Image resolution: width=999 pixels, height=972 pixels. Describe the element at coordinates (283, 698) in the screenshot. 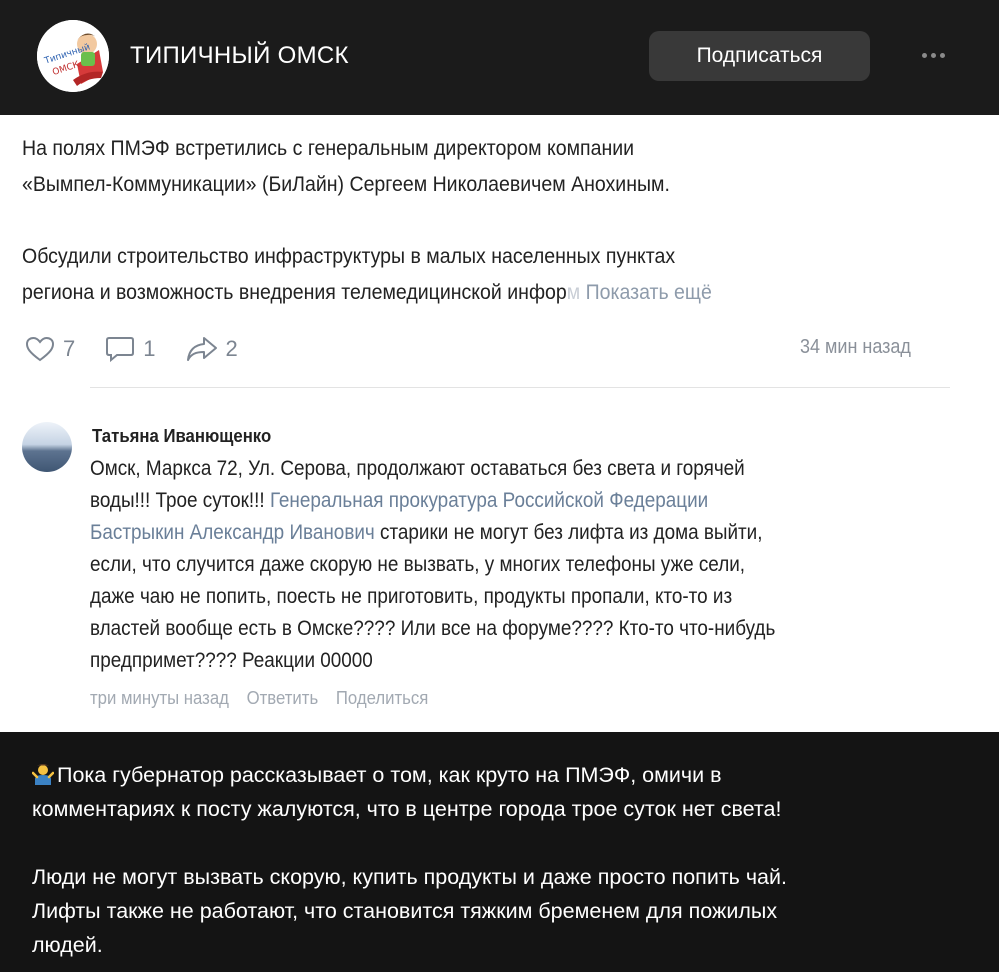

I see `reply-link: Ответить` at that location.